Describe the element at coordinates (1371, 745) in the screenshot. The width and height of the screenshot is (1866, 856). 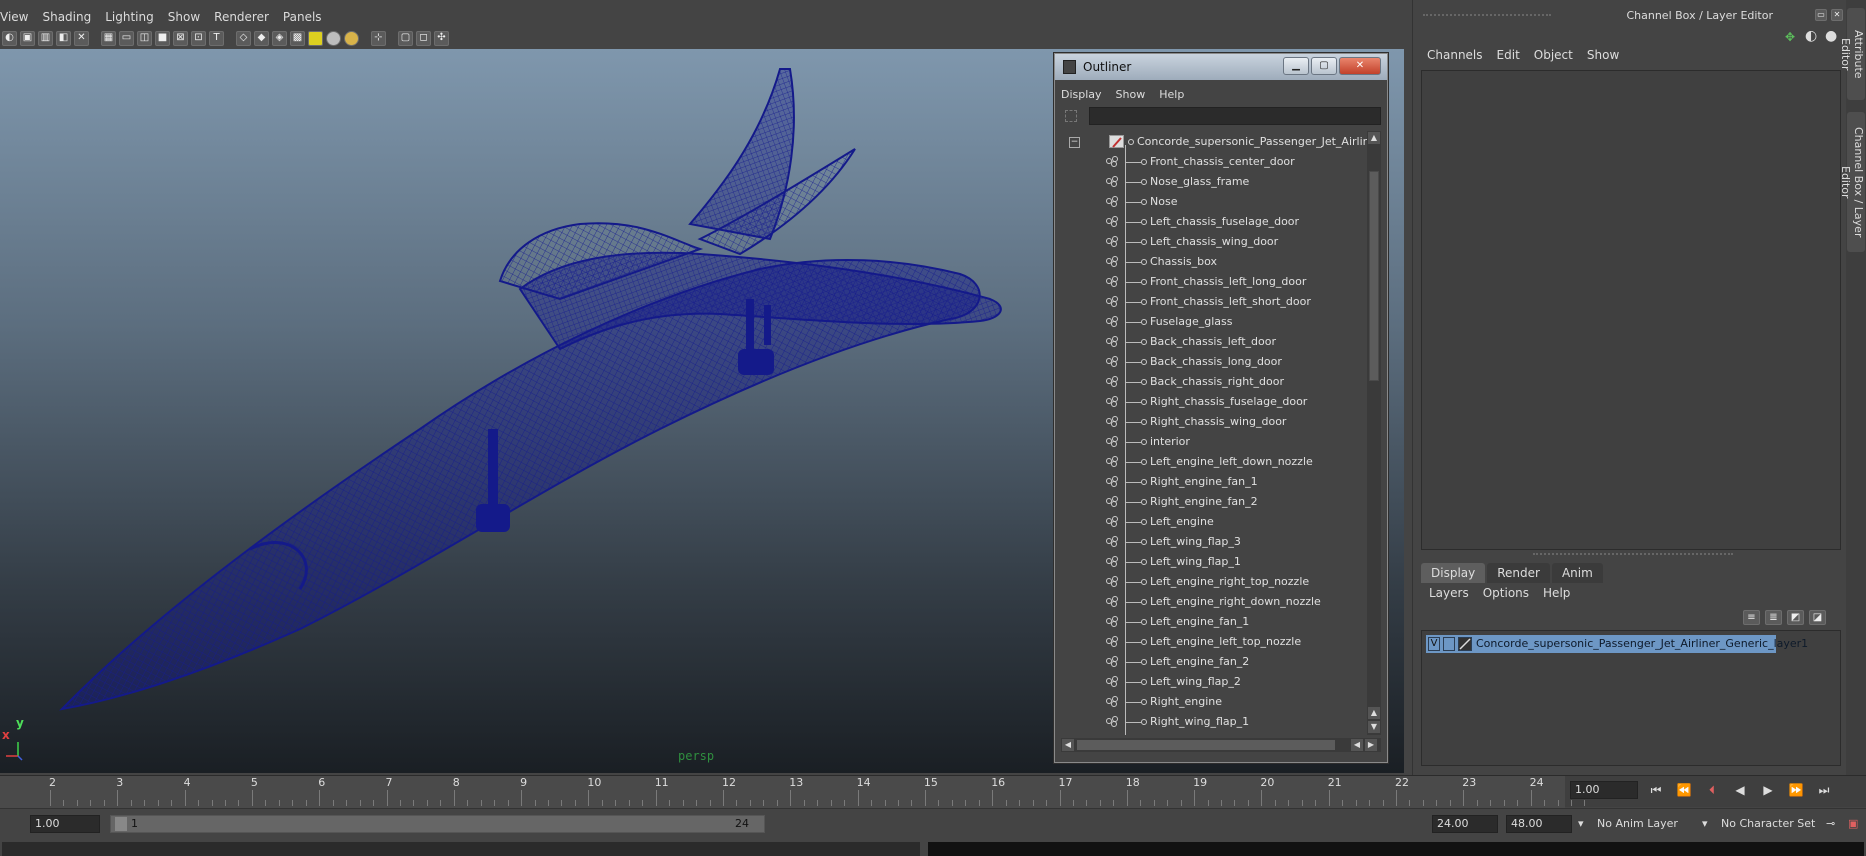
I see `scroll-right-icon: ▶` at that location.